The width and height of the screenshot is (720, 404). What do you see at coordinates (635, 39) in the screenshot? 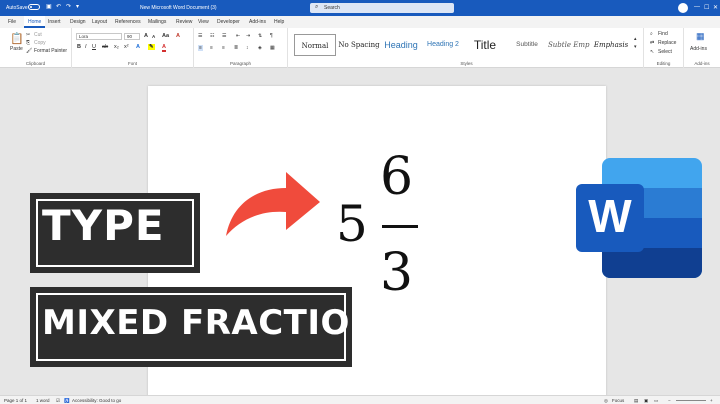
I see `styles-scroll-up-icon: ▴` at bounding box center [635, 39].